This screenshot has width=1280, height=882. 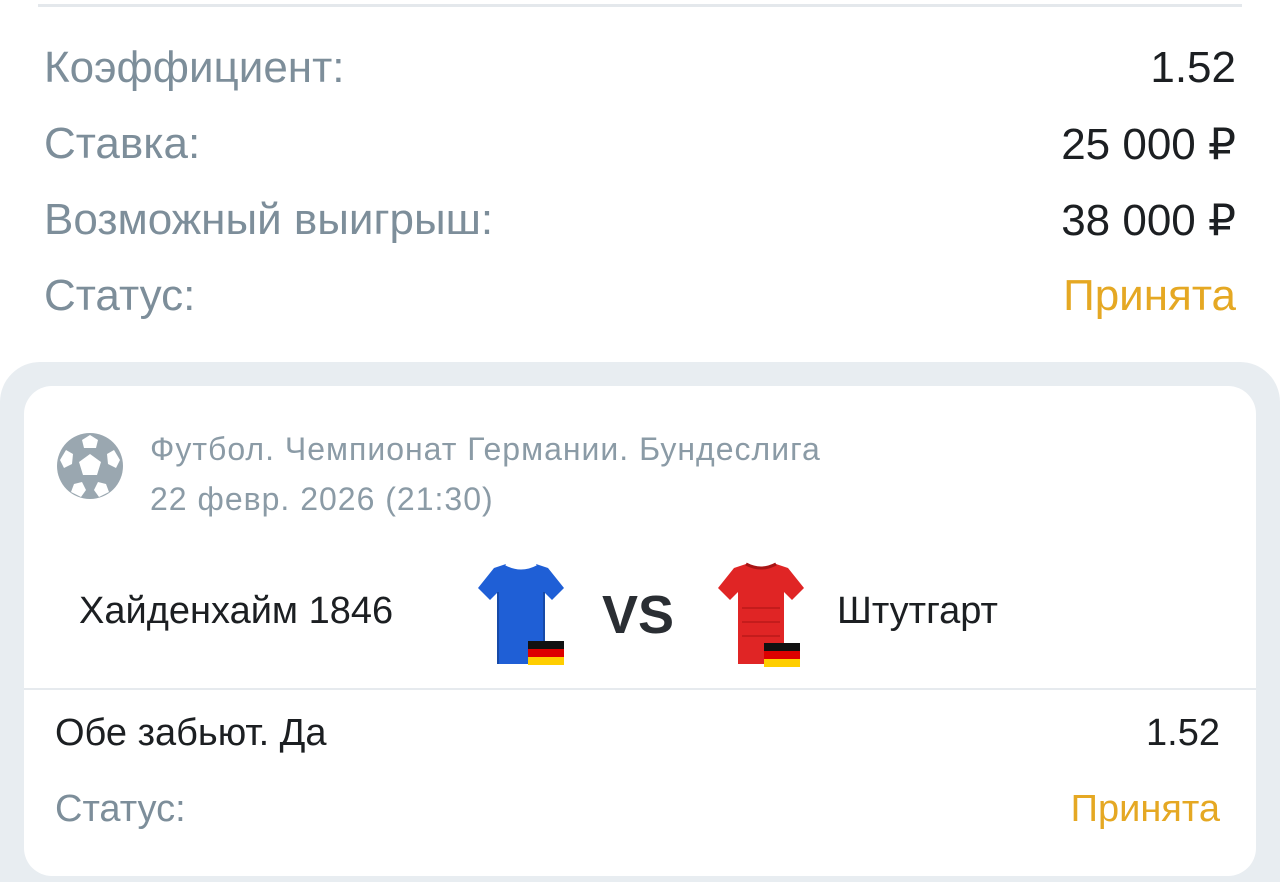 I want to click on stake-label: Ставка:, so click(x=122, y=143).